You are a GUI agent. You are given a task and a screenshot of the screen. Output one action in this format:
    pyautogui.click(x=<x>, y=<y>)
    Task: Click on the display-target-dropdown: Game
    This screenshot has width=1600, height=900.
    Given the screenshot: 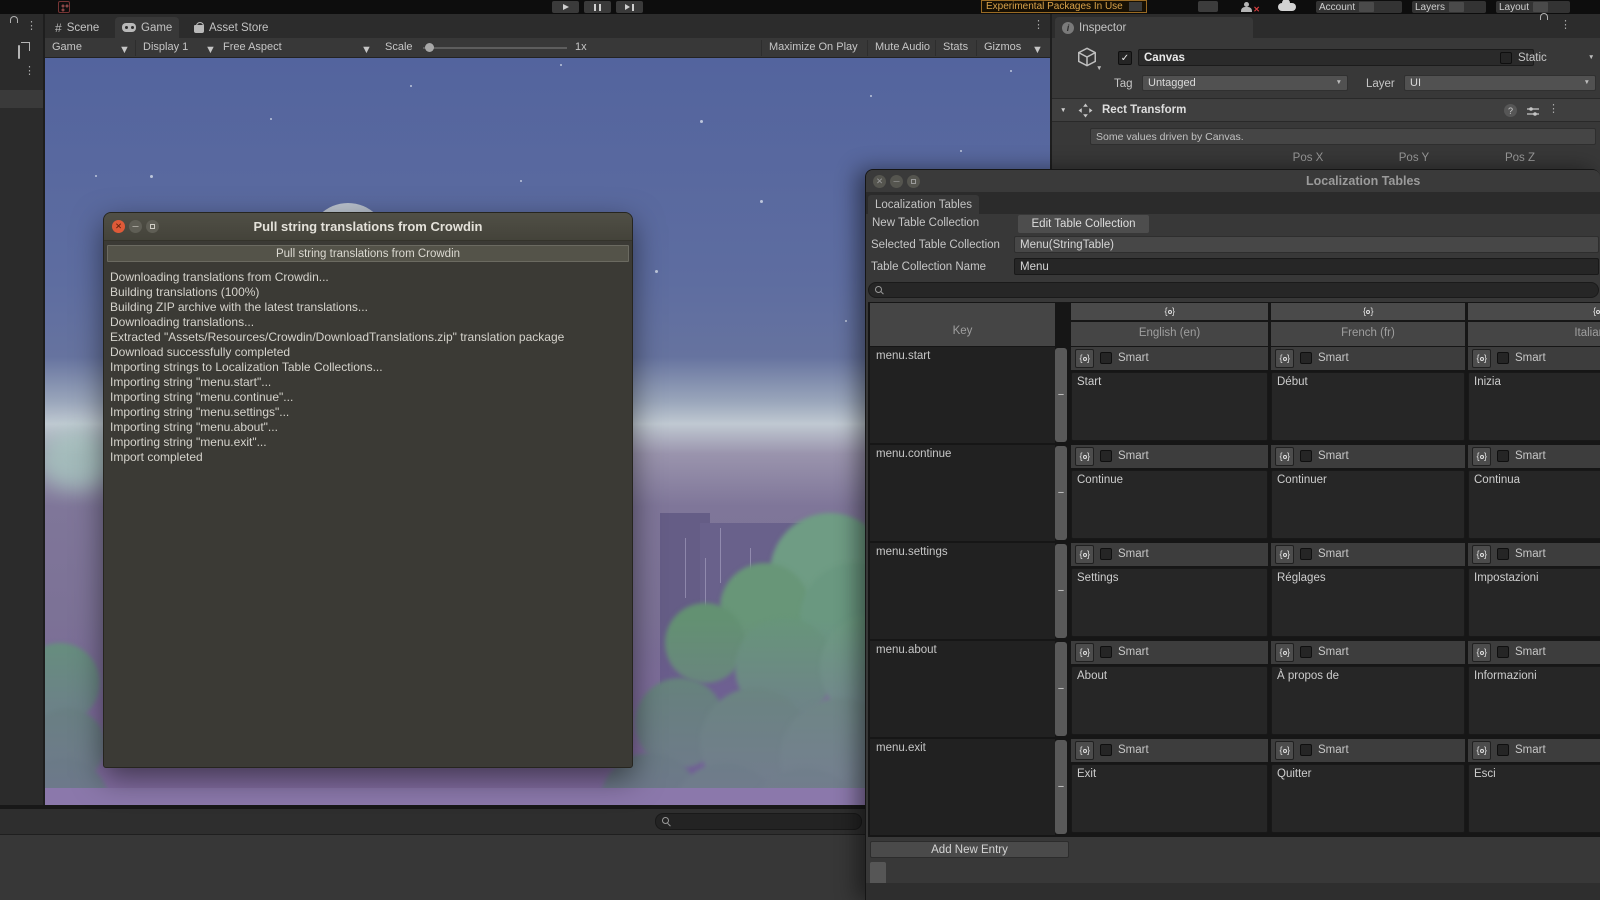 What is the action you would take?
    pyautogui.click(x=67, y=47)
    